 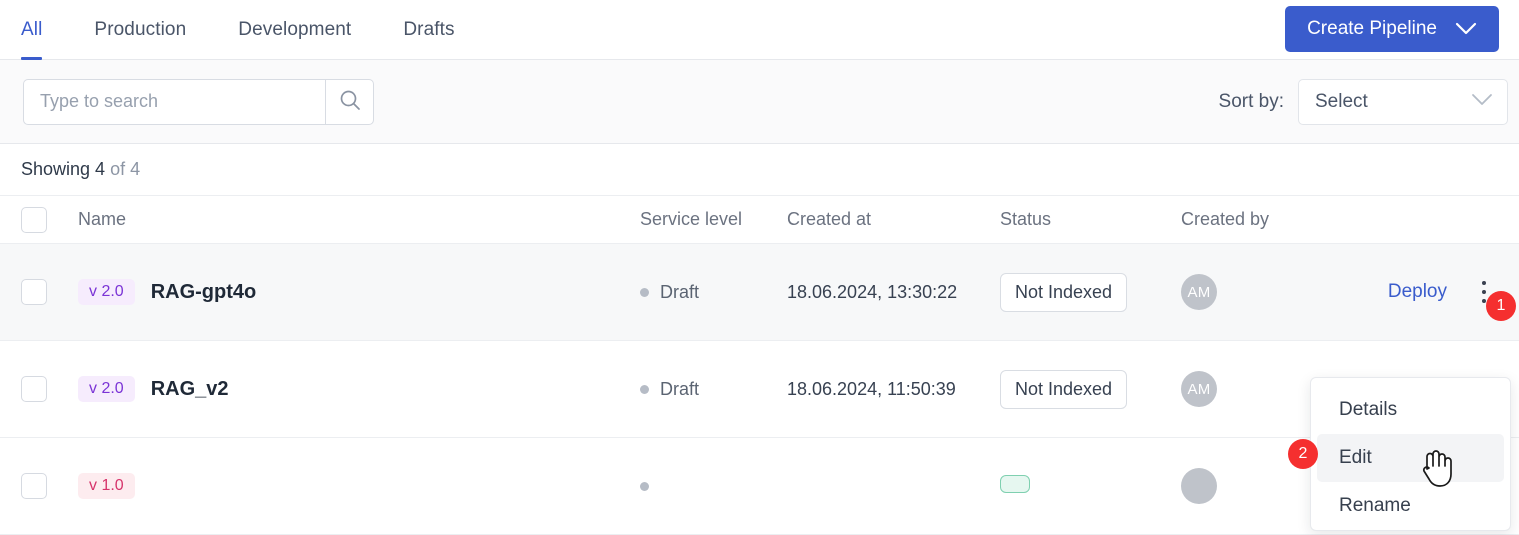 I want to click on results-showing-text: Showing 4, so click(x=63, y=169).